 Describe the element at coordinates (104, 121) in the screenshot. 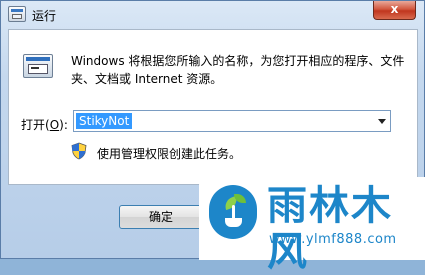

I see `command-input-value: StikyNot` at that location.